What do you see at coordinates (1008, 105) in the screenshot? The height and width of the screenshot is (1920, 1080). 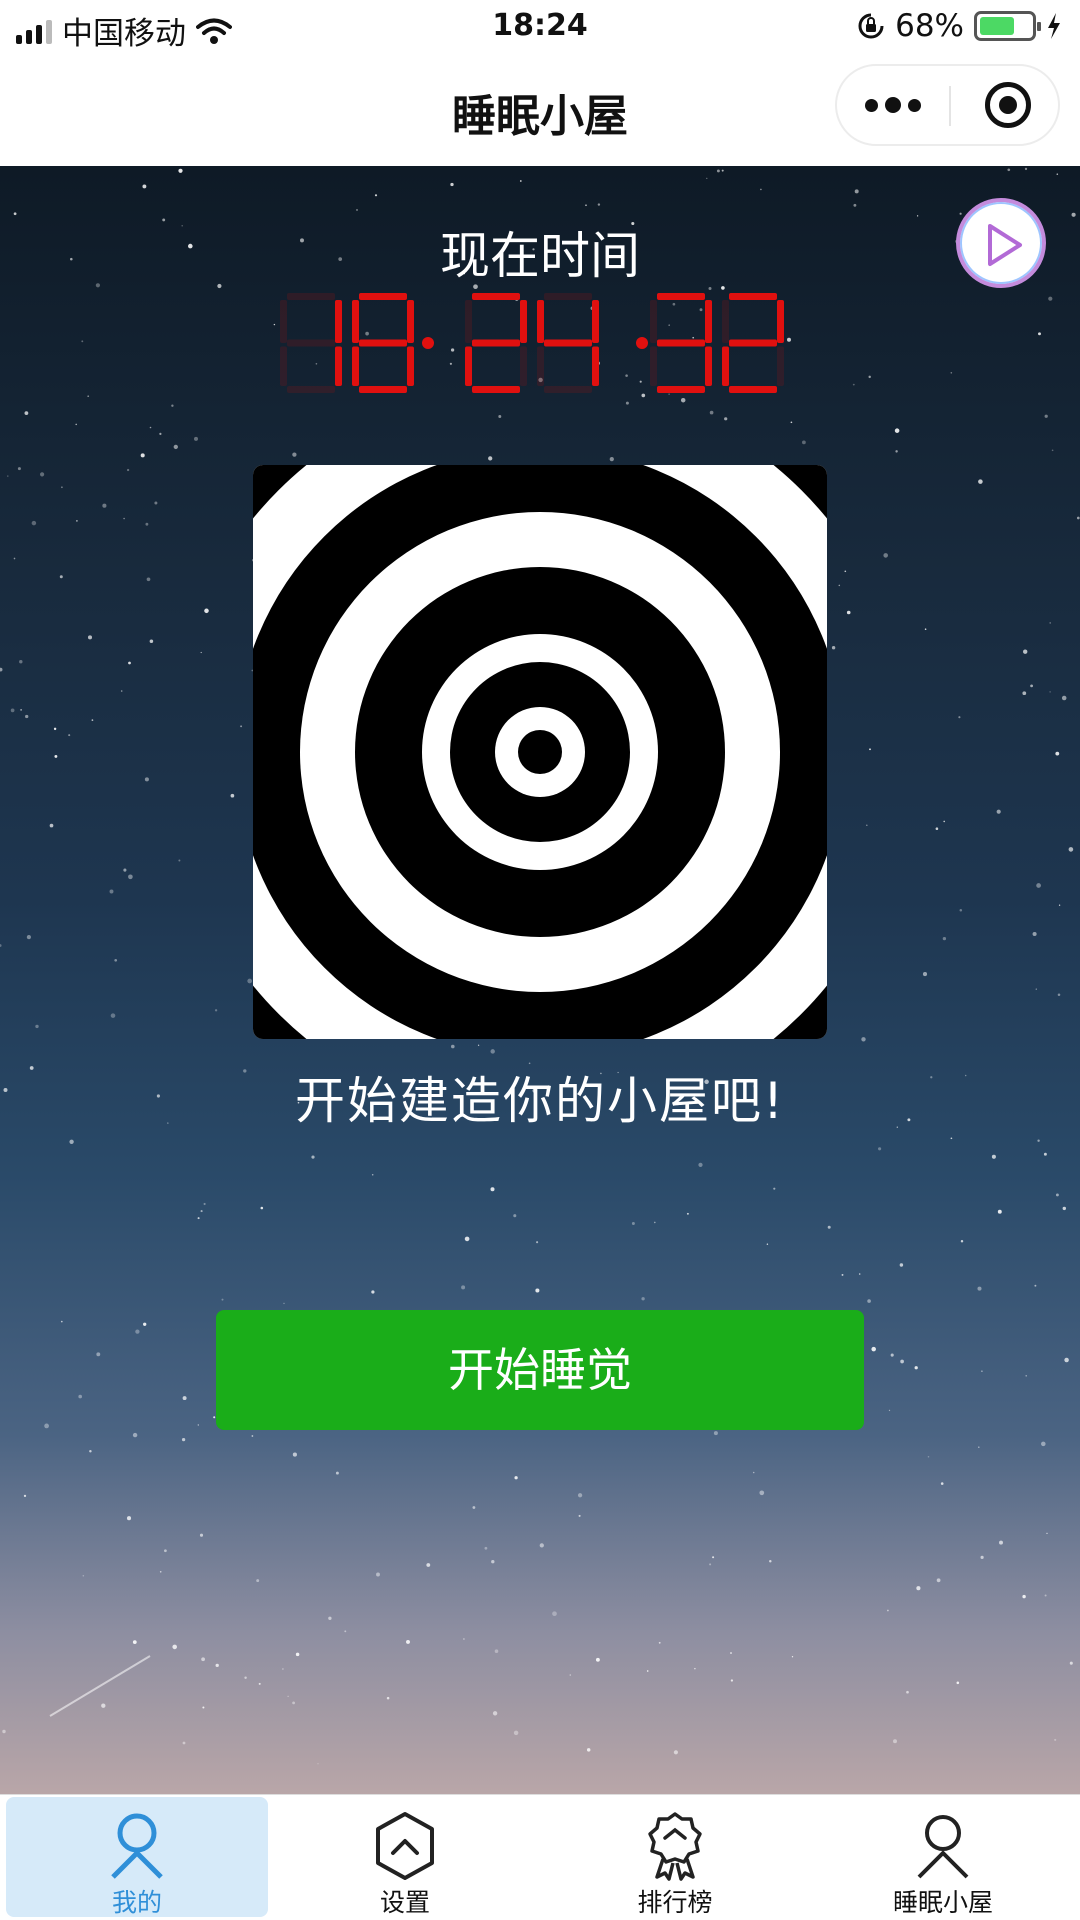 I see `target-icon` at bounding box center [1008, 105].